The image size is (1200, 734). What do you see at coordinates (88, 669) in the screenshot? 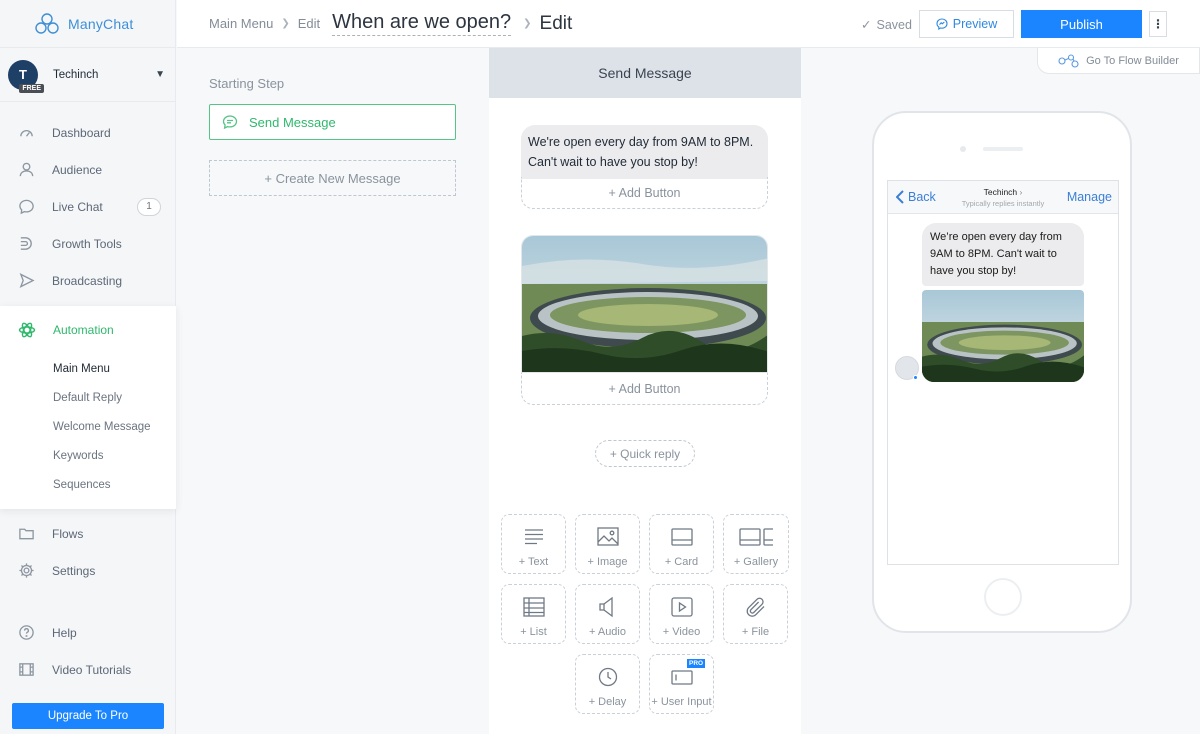
I see `nav-video-tutorials: Video Tutorials` at bounding box center [88, 669].